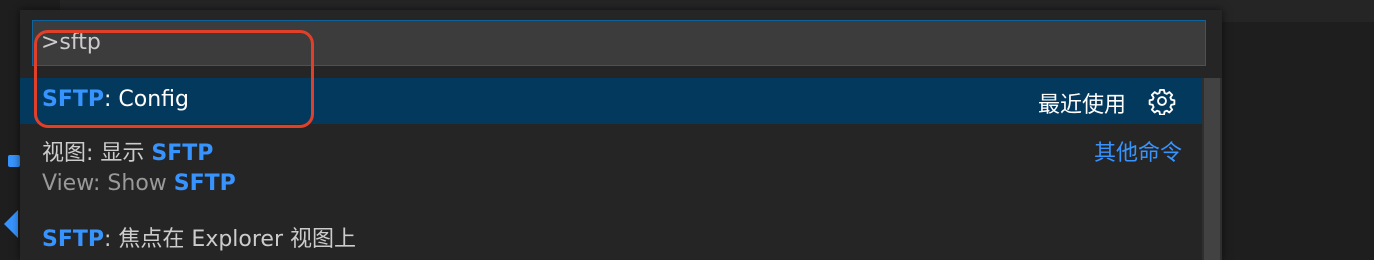 Image resolution: width=1374 pixels, height=260 pixels. What do you see at coordinates (1081, 105) in the screenshot?
I see `recently-used-label: 最近使用` at bounding box center [1081, 105].